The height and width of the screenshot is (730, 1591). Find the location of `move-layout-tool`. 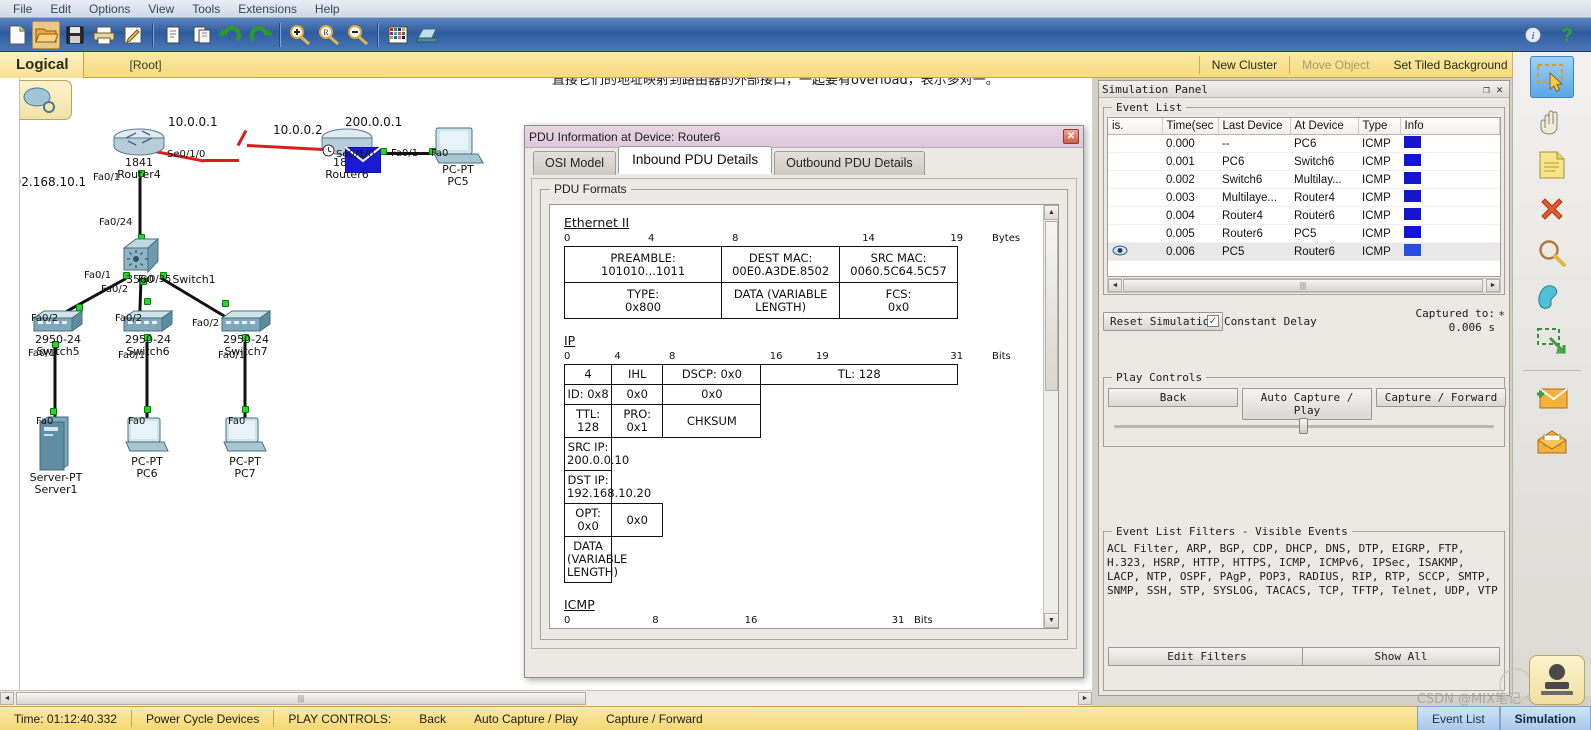

move-layout-tool is located at coordinates (1552, 121).